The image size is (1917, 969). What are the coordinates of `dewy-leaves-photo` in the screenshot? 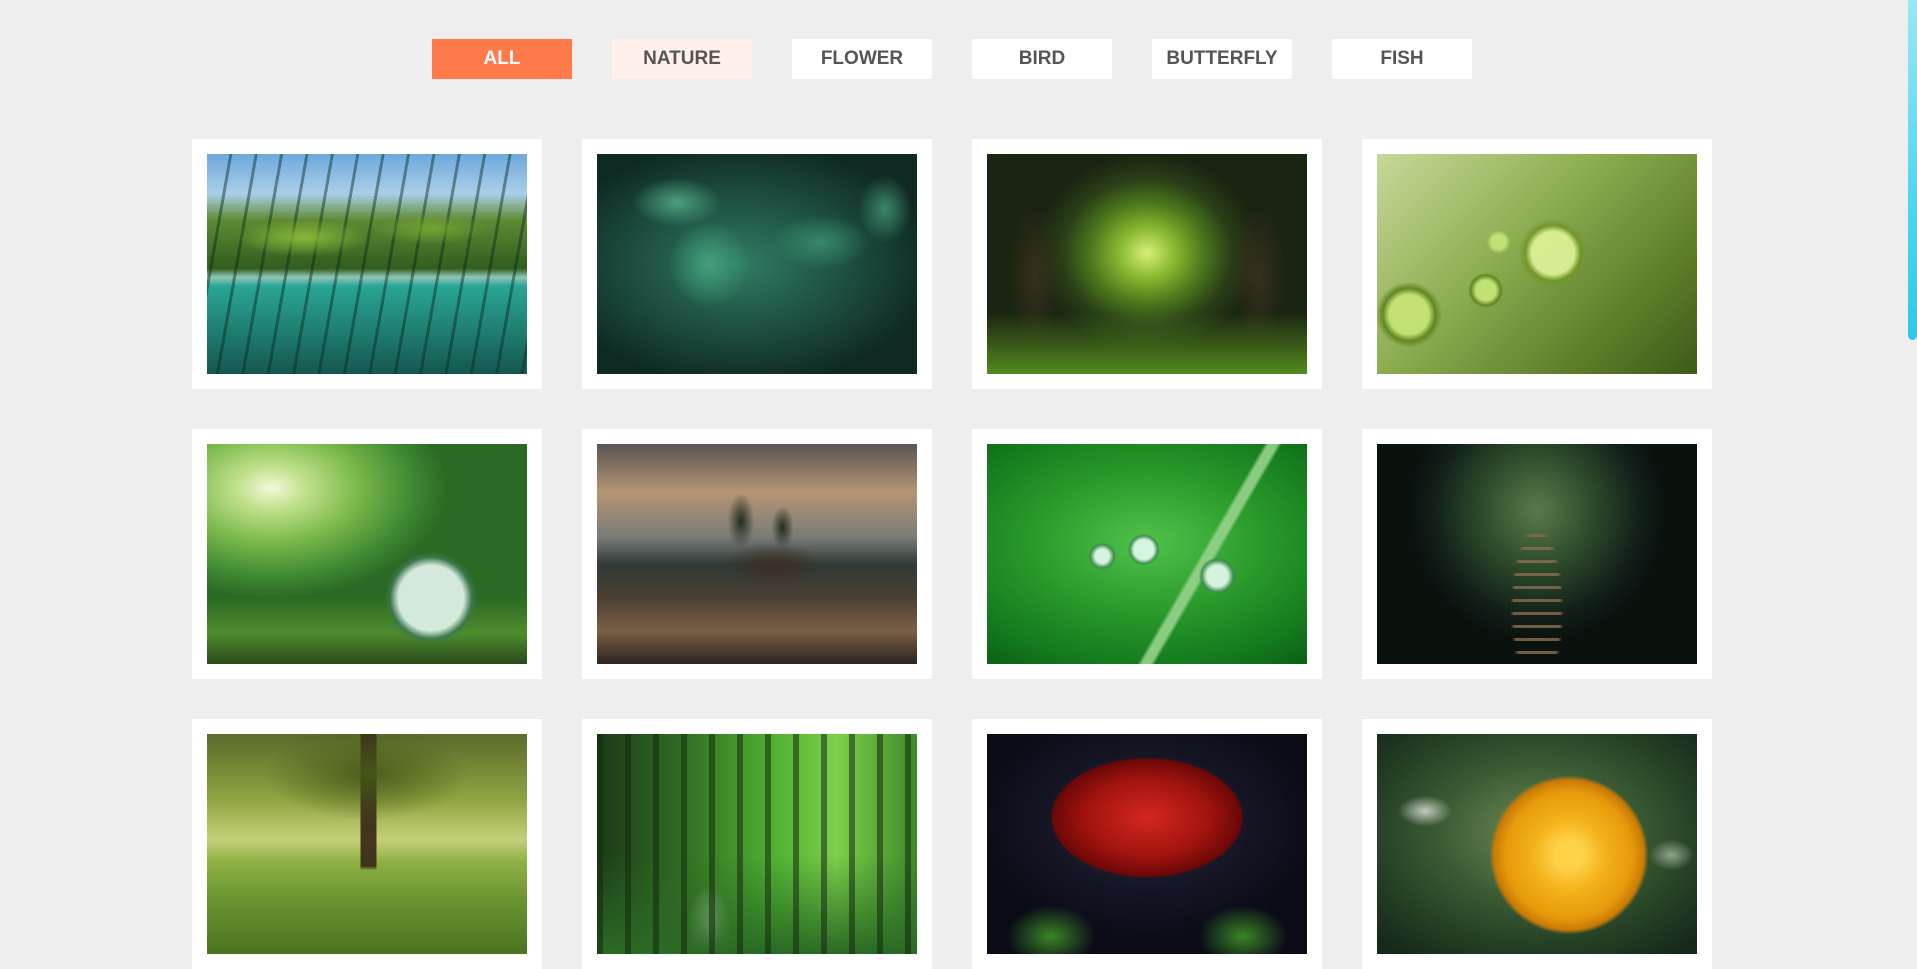 It's located at (757, 264).